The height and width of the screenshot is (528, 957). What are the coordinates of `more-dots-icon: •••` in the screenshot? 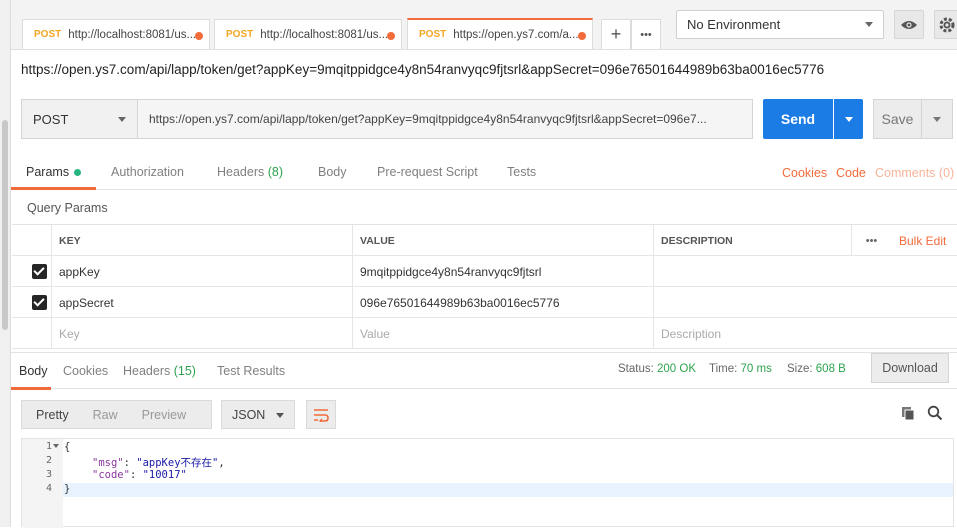 It's located at (646, 34).